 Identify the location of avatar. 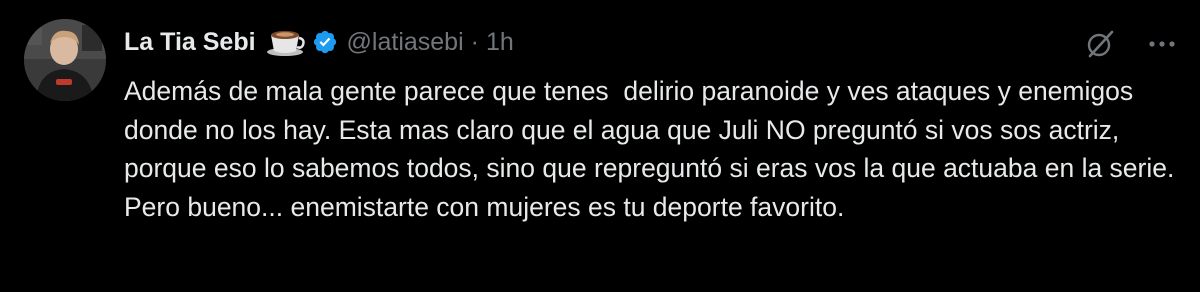
(65, 60).